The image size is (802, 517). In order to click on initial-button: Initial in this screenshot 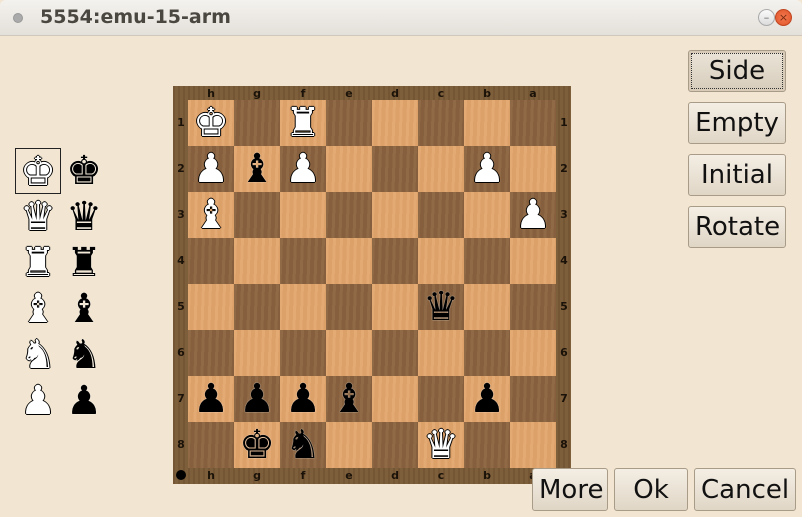, I will do `click(737, 175)`.